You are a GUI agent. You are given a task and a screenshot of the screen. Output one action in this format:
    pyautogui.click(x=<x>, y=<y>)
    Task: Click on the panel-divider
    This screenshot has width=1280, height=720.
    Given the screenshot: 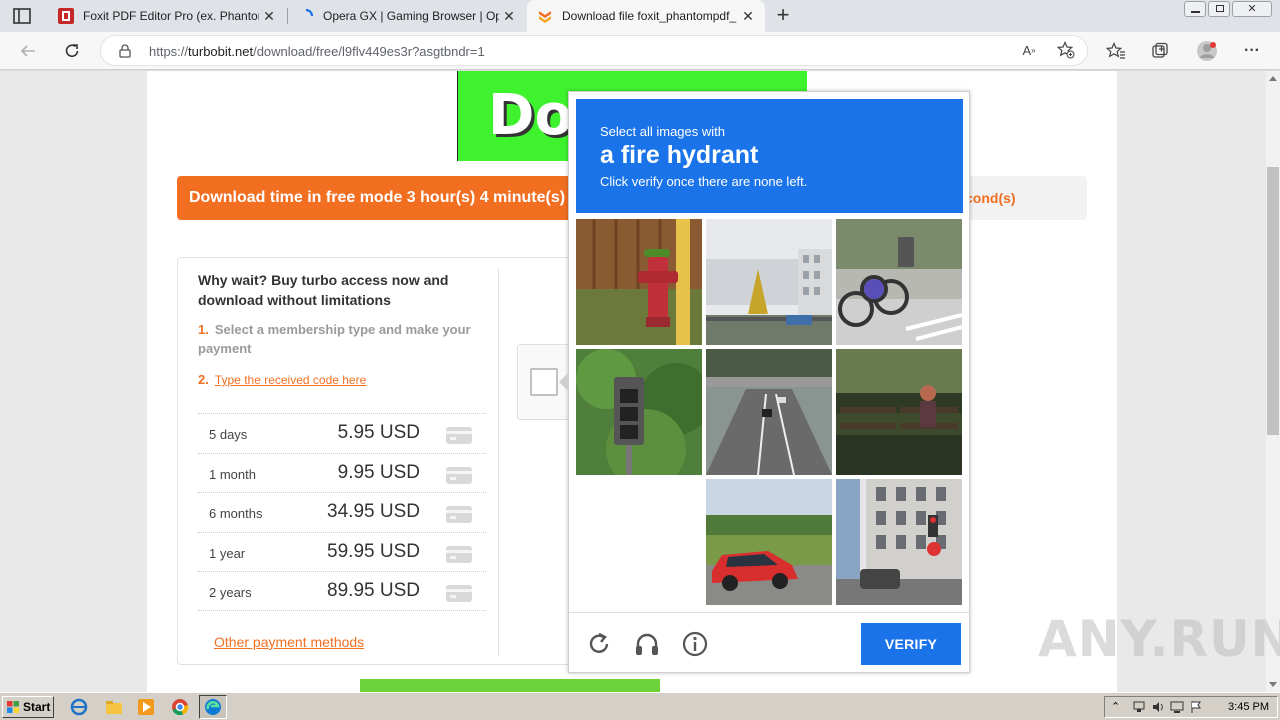 What is the action you would take?
    pyautogui.click(x=498, y=462)
    